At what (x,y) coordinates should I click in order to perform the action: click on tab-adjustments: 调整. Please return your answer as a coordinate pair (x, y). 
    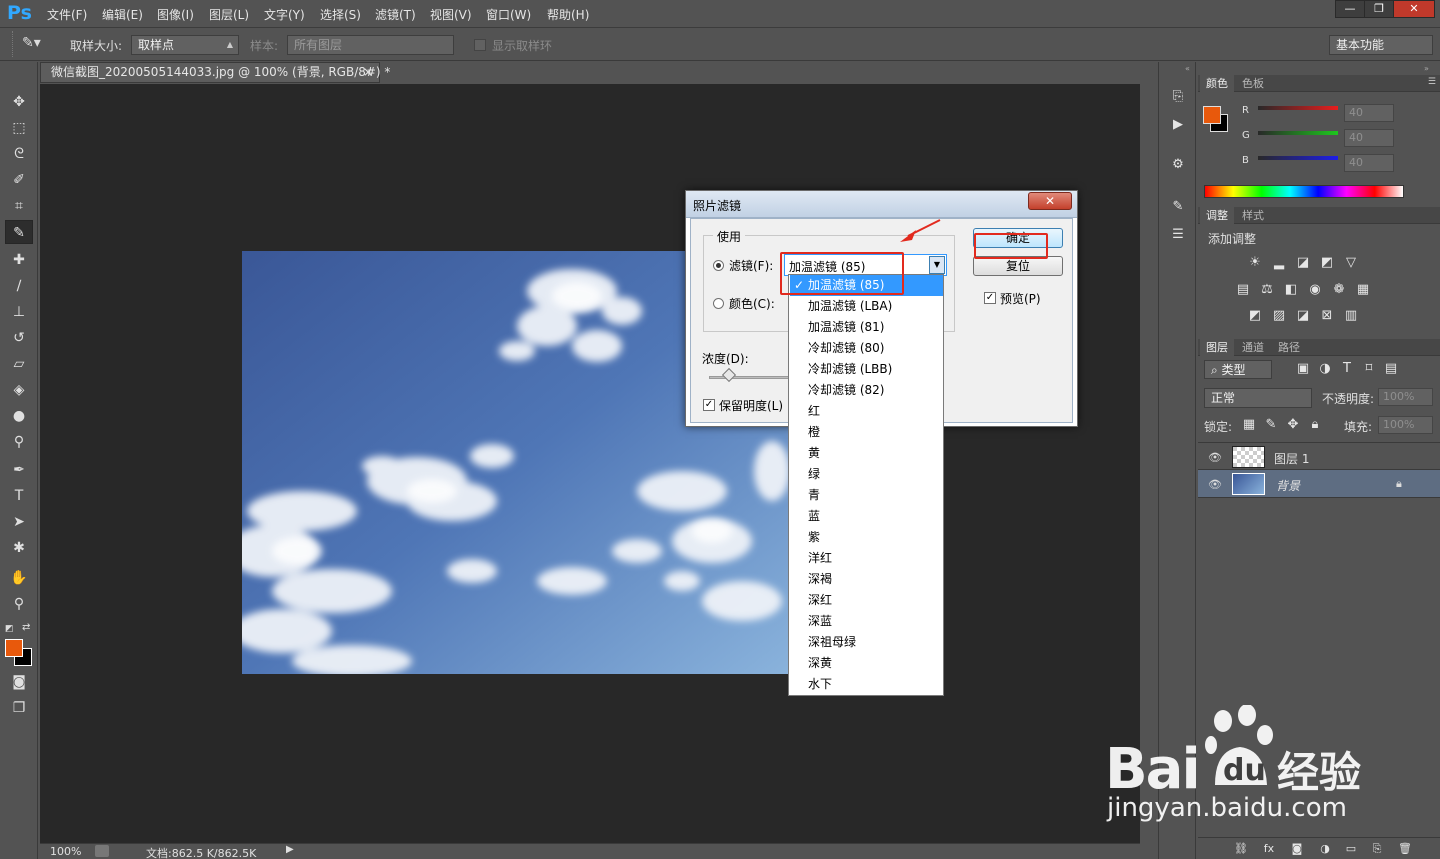
    Looking at the image, I should click on (1217, 215).